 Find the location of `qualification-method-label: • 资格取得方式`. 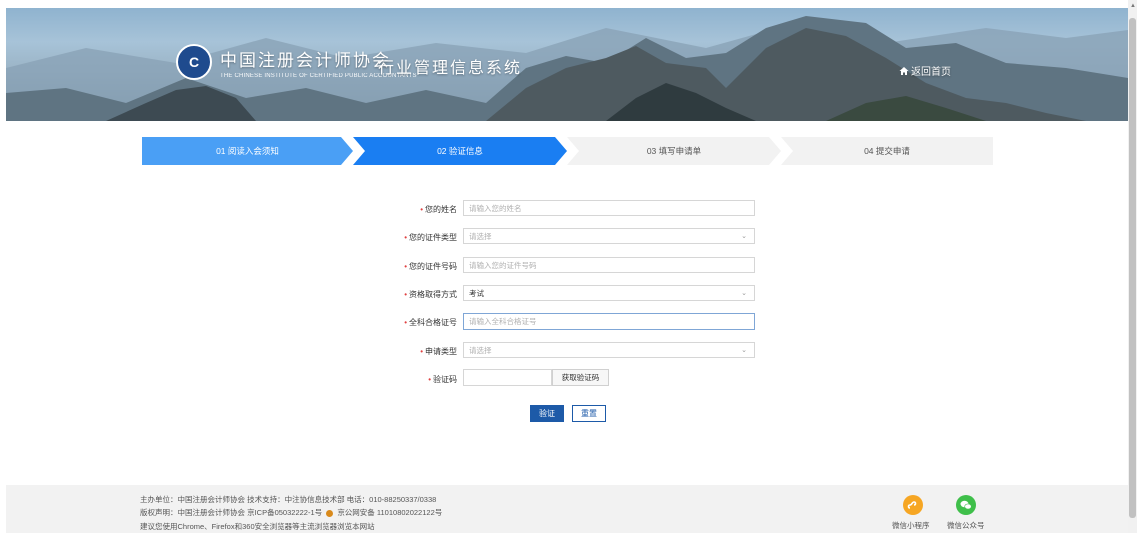

qualification-method-label: • 资格取得方式 is located at coordinates (430, 294).